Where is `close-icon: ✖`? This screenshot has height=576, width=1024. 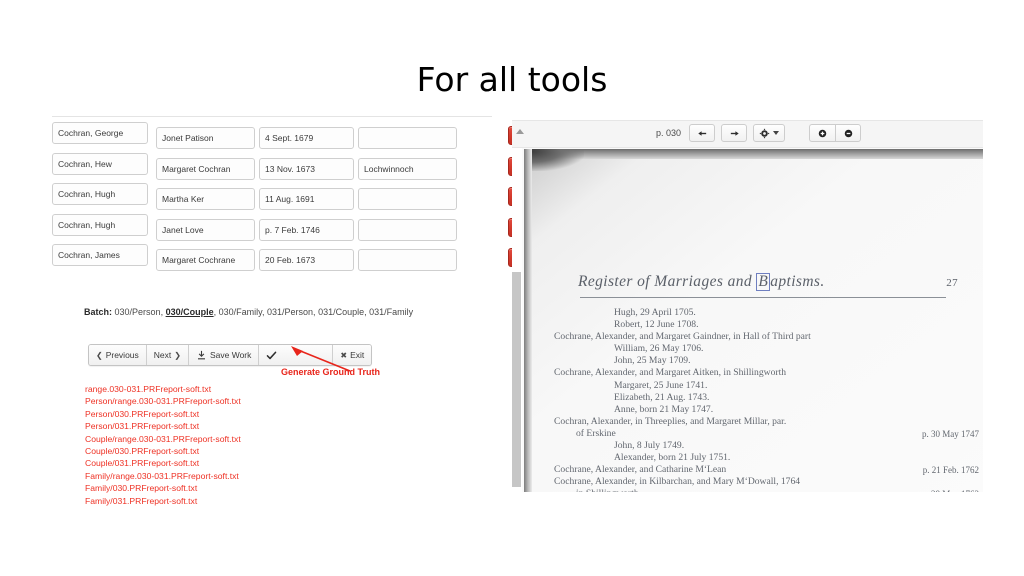
close-icon: ✖ is located at coordinates (344, 355).